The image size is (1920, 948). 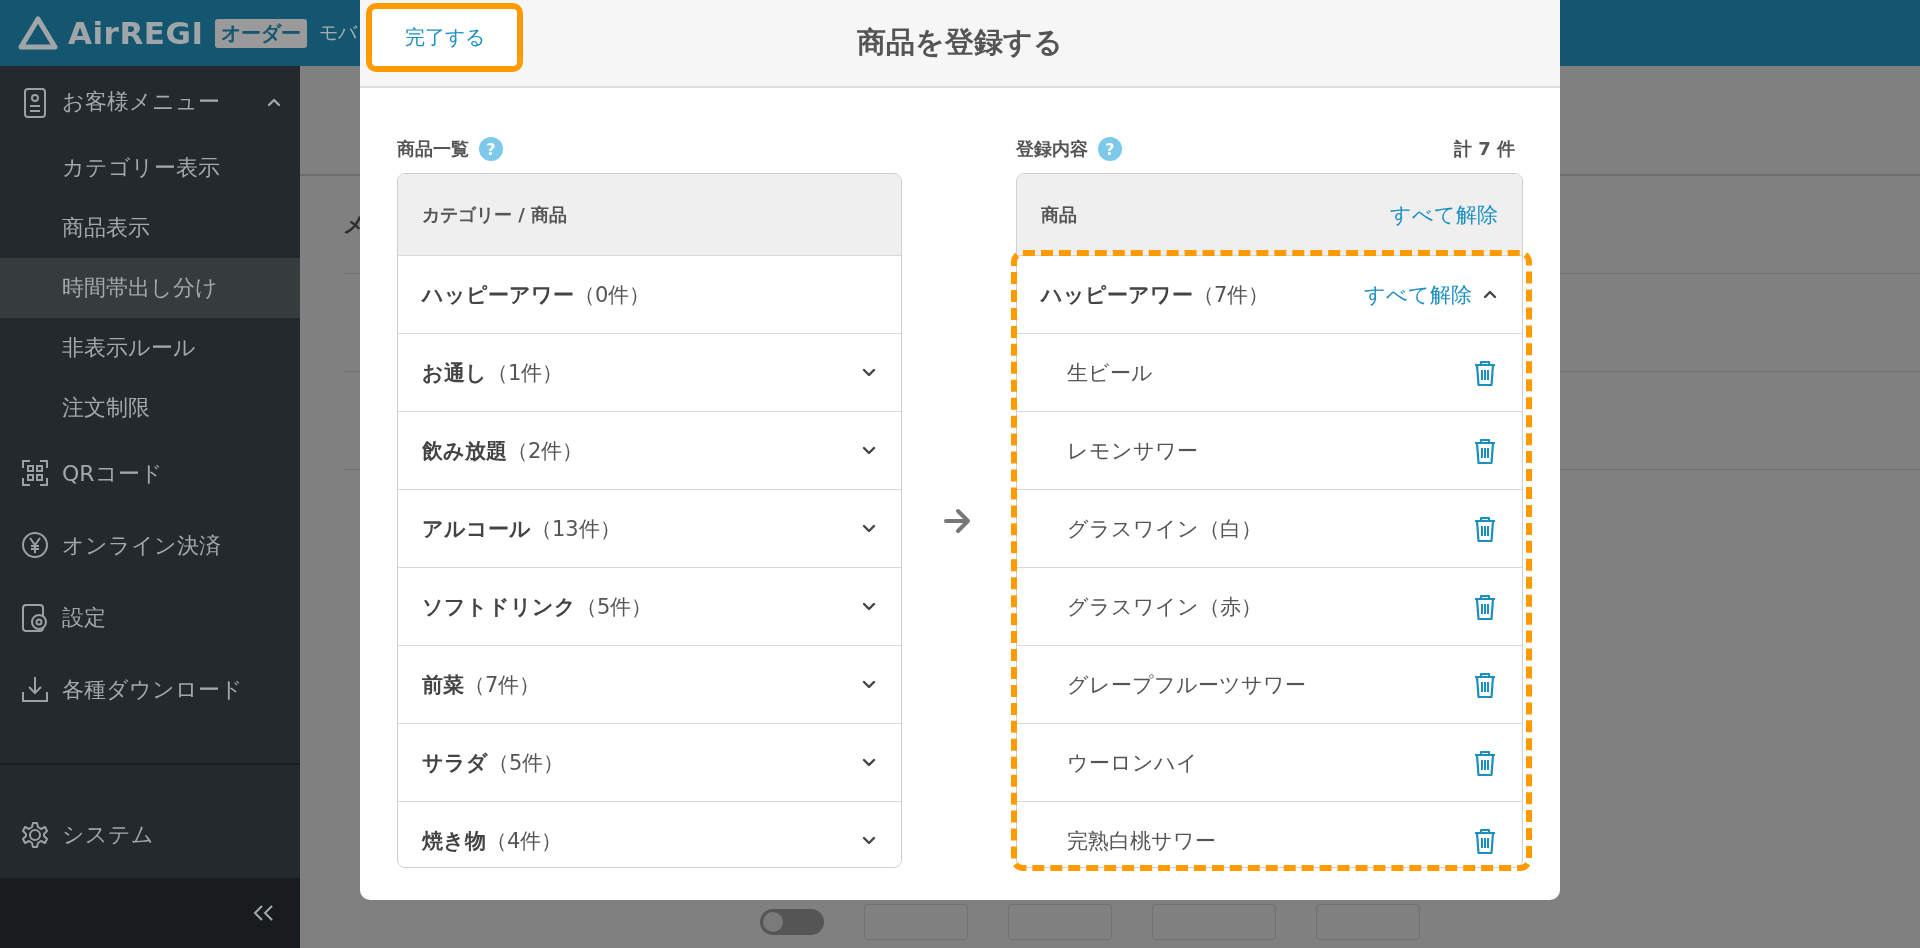 I want to click on product-name: グレープフルーツサワー, so click(x=1186, y=685).